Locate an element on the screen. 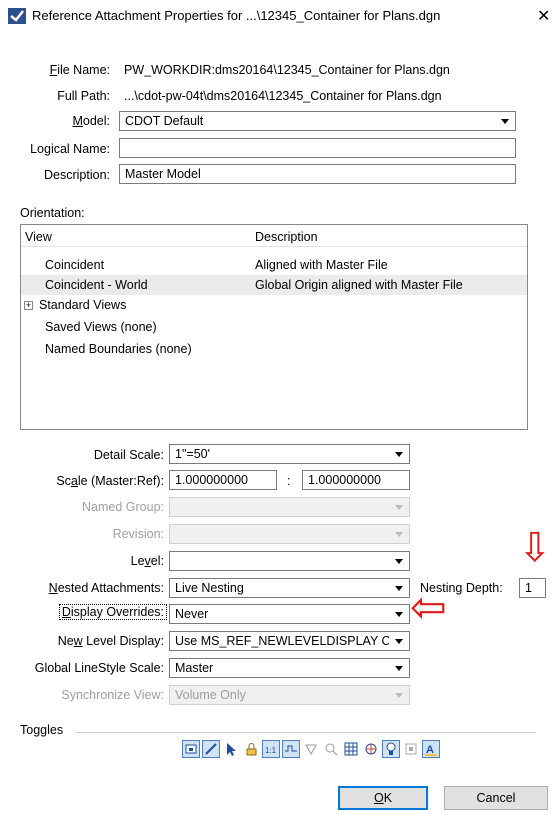 The width and height of the screenshot is (556, 815). description-label: Description: is located at coordinates (77, 175).